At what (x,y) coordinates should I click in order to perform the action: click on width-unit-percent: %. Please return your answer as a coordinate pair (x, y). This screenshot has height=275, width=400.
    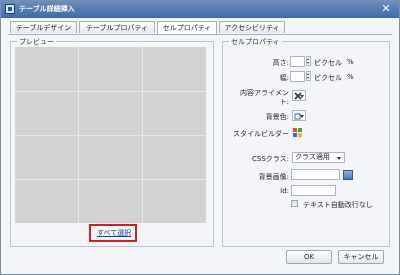
    Looking at the image, I should click on (350, 77).